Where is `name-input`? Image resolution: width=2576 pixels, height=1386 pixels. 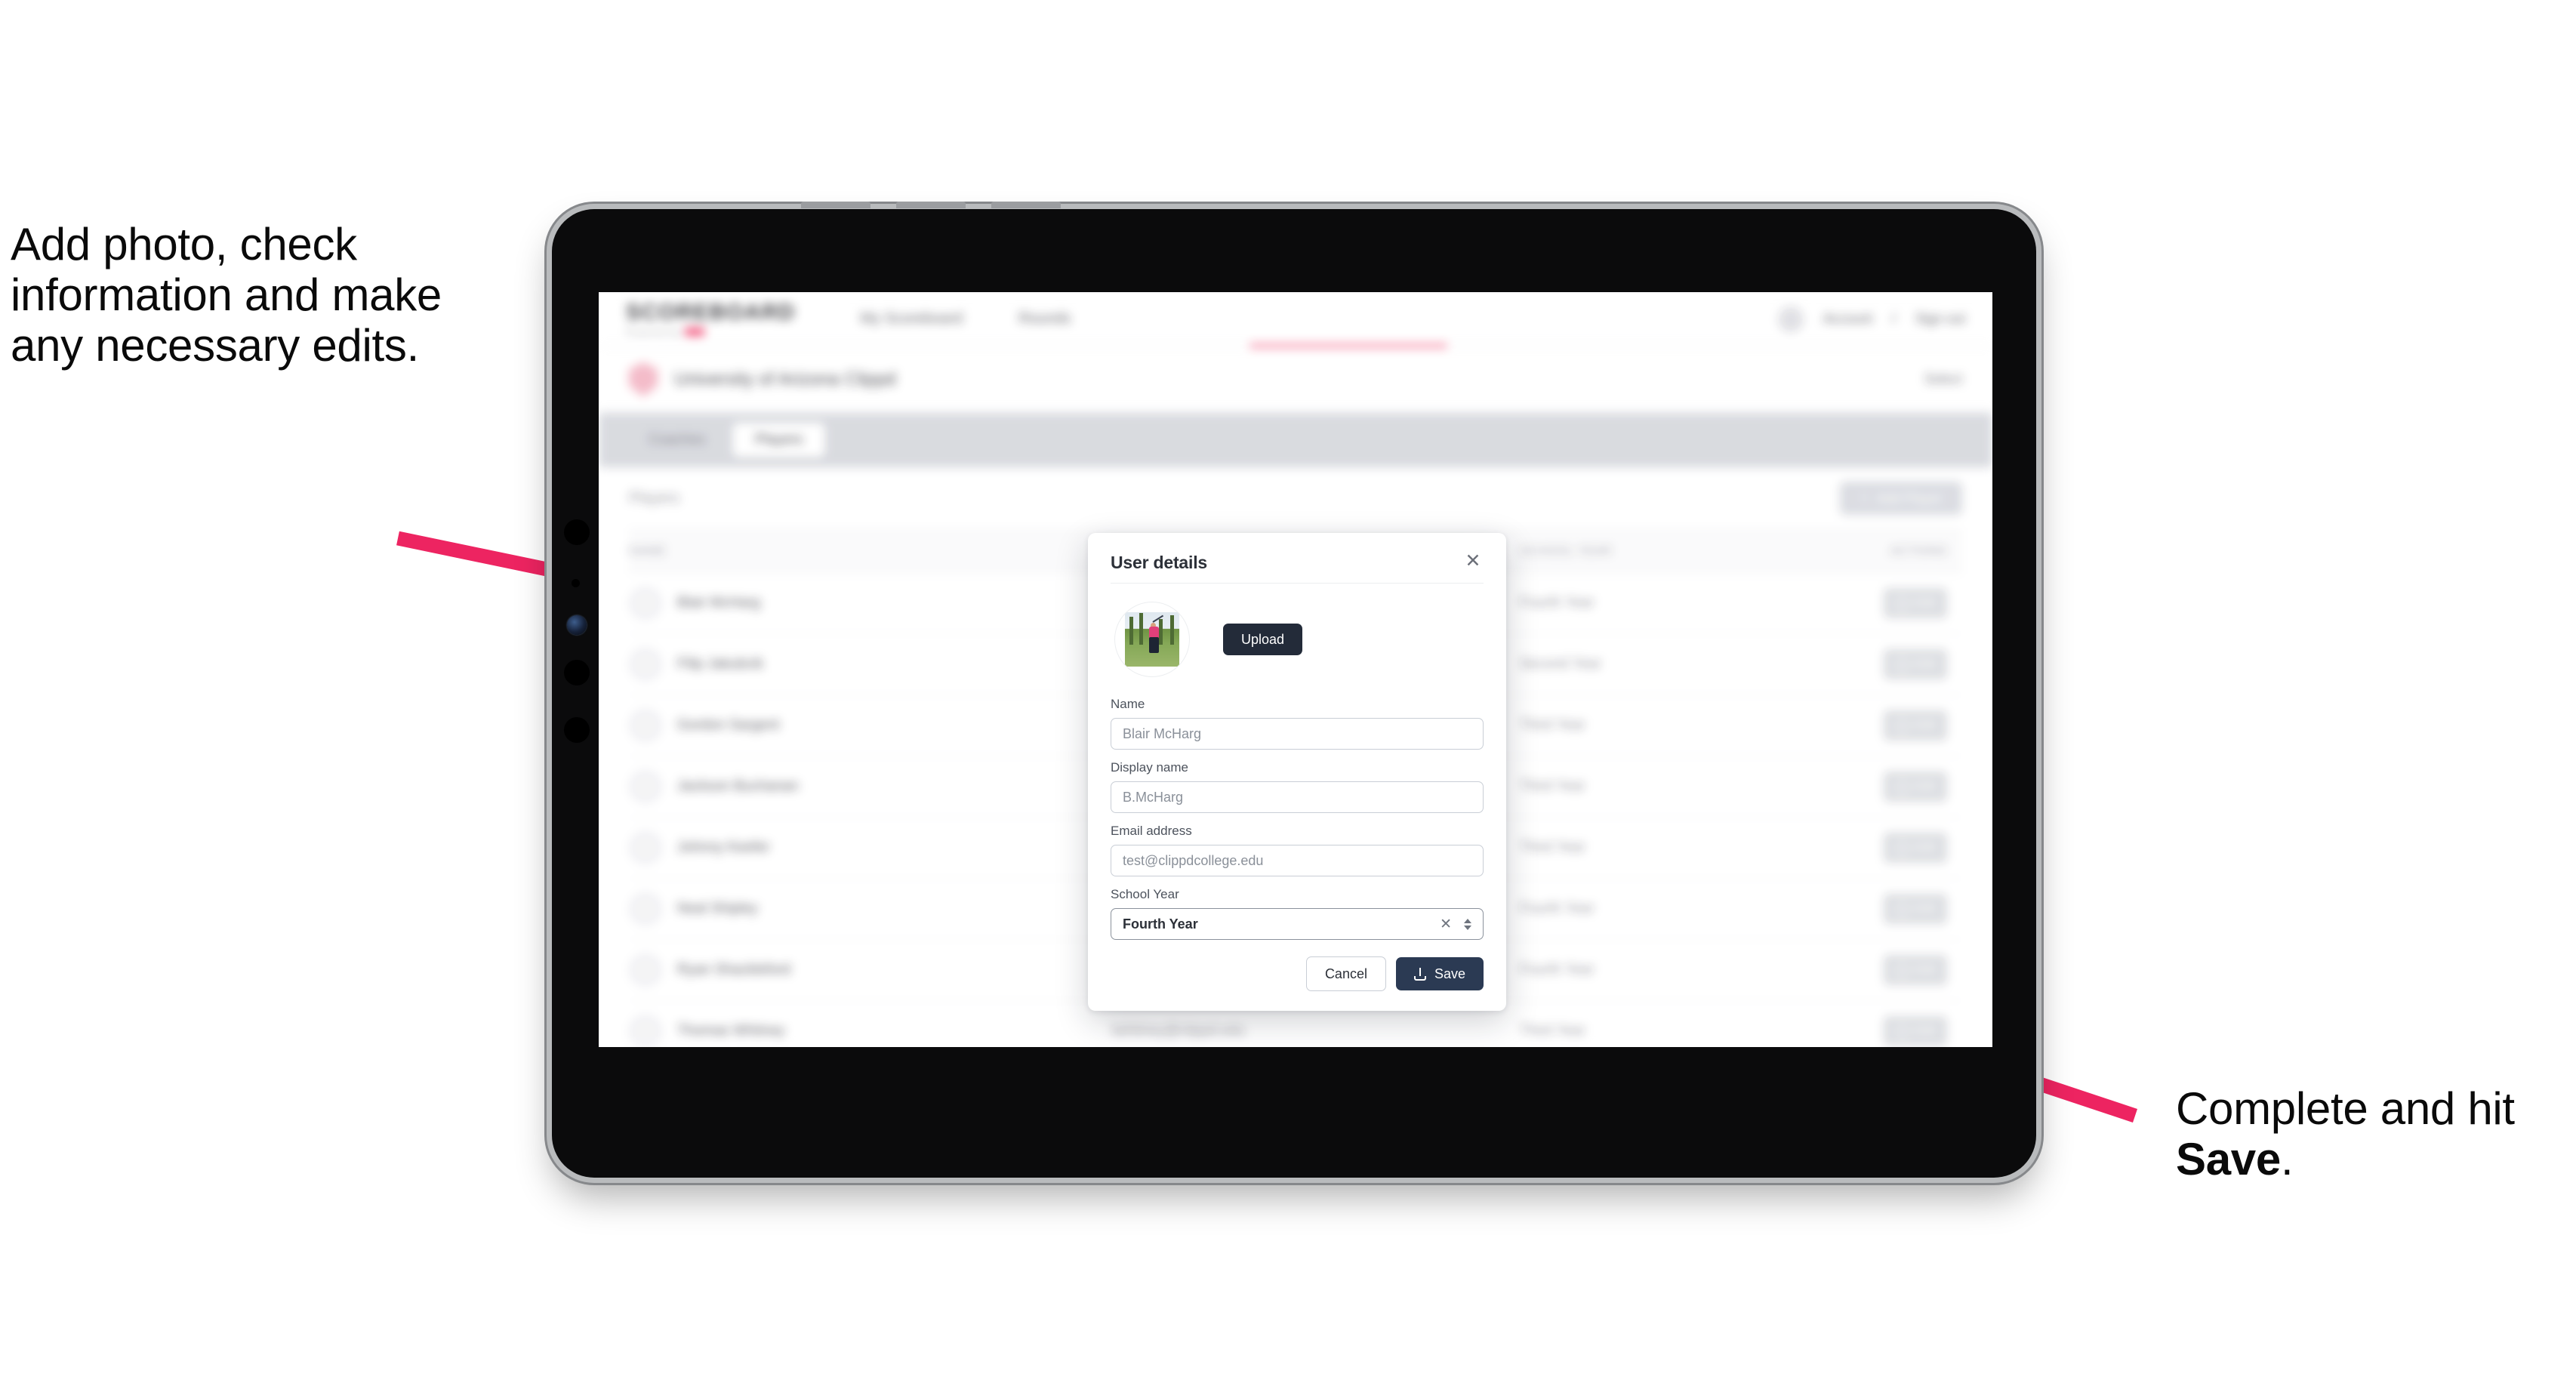 name-input is located at coordinates (1297, 734).